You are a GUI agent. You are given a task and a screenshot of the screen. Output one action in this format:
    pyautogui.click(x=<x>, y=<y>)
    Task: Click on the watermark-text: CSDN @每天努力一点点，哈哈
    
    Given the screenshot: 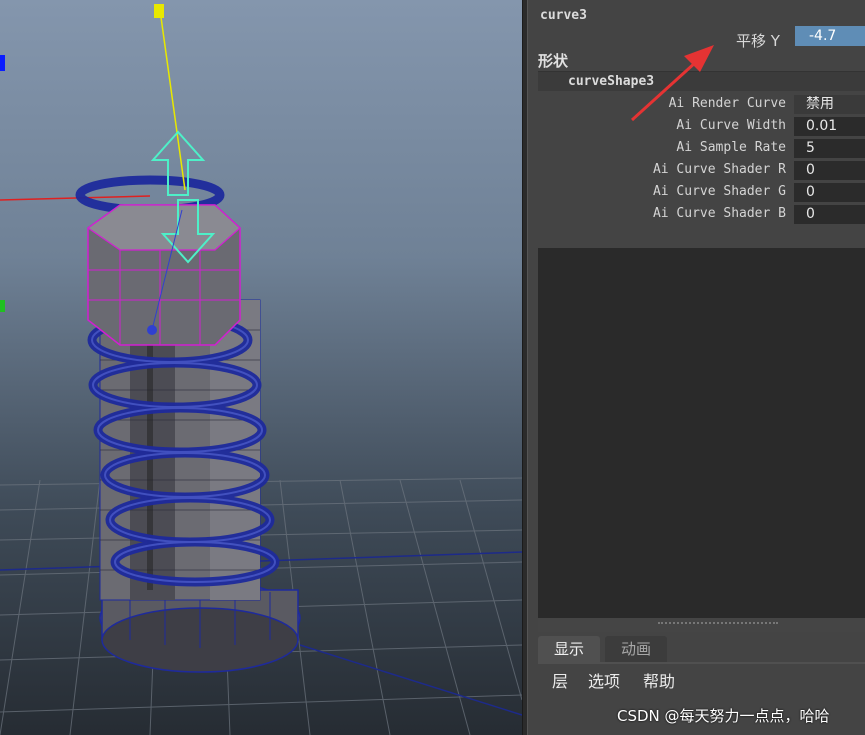 What is the action you would take?
    pyautogui.click(x=723, y=716)
    